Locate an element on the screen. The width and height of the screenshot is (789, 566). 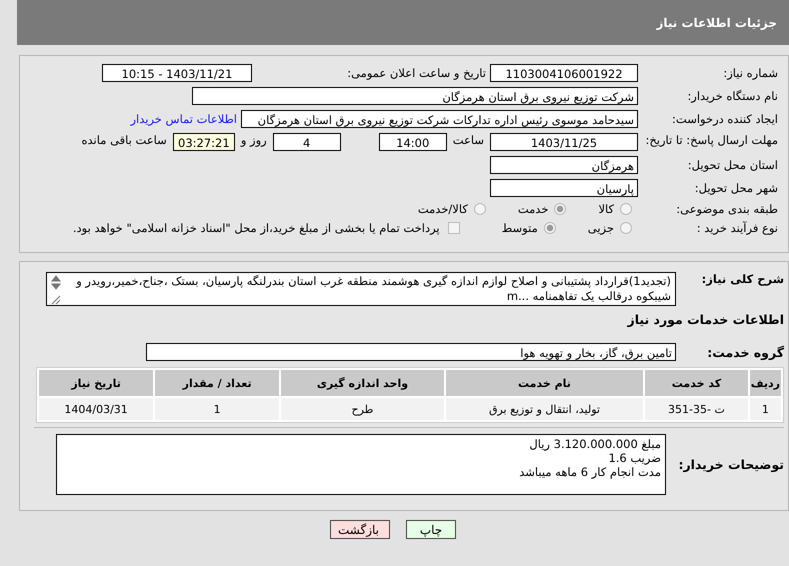
province-field: هرمزگان is located at coordinates (564, 165).